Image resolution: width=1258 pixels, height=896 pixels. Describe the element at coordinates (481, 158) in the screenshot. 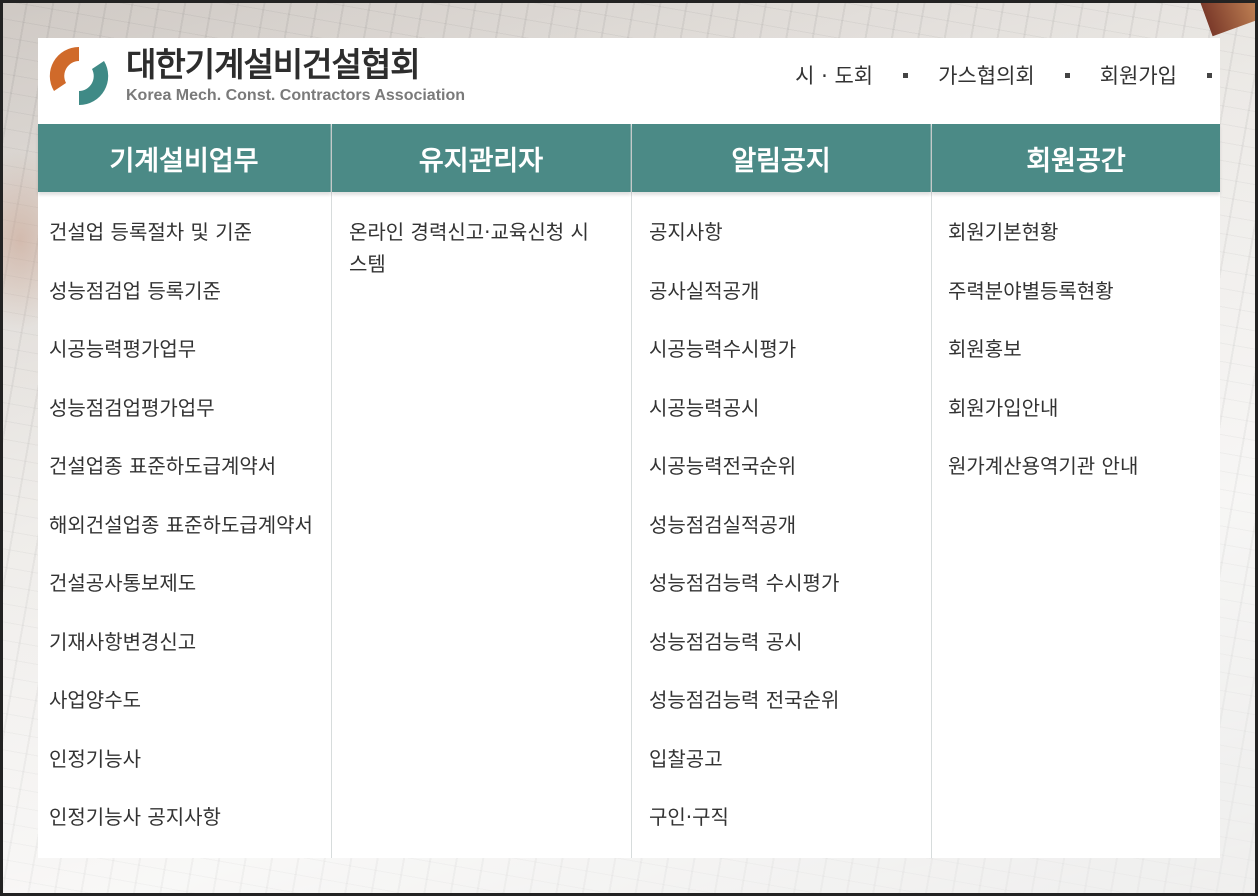

I see `menu-heading-maintenance: 유지관리자` at that location.